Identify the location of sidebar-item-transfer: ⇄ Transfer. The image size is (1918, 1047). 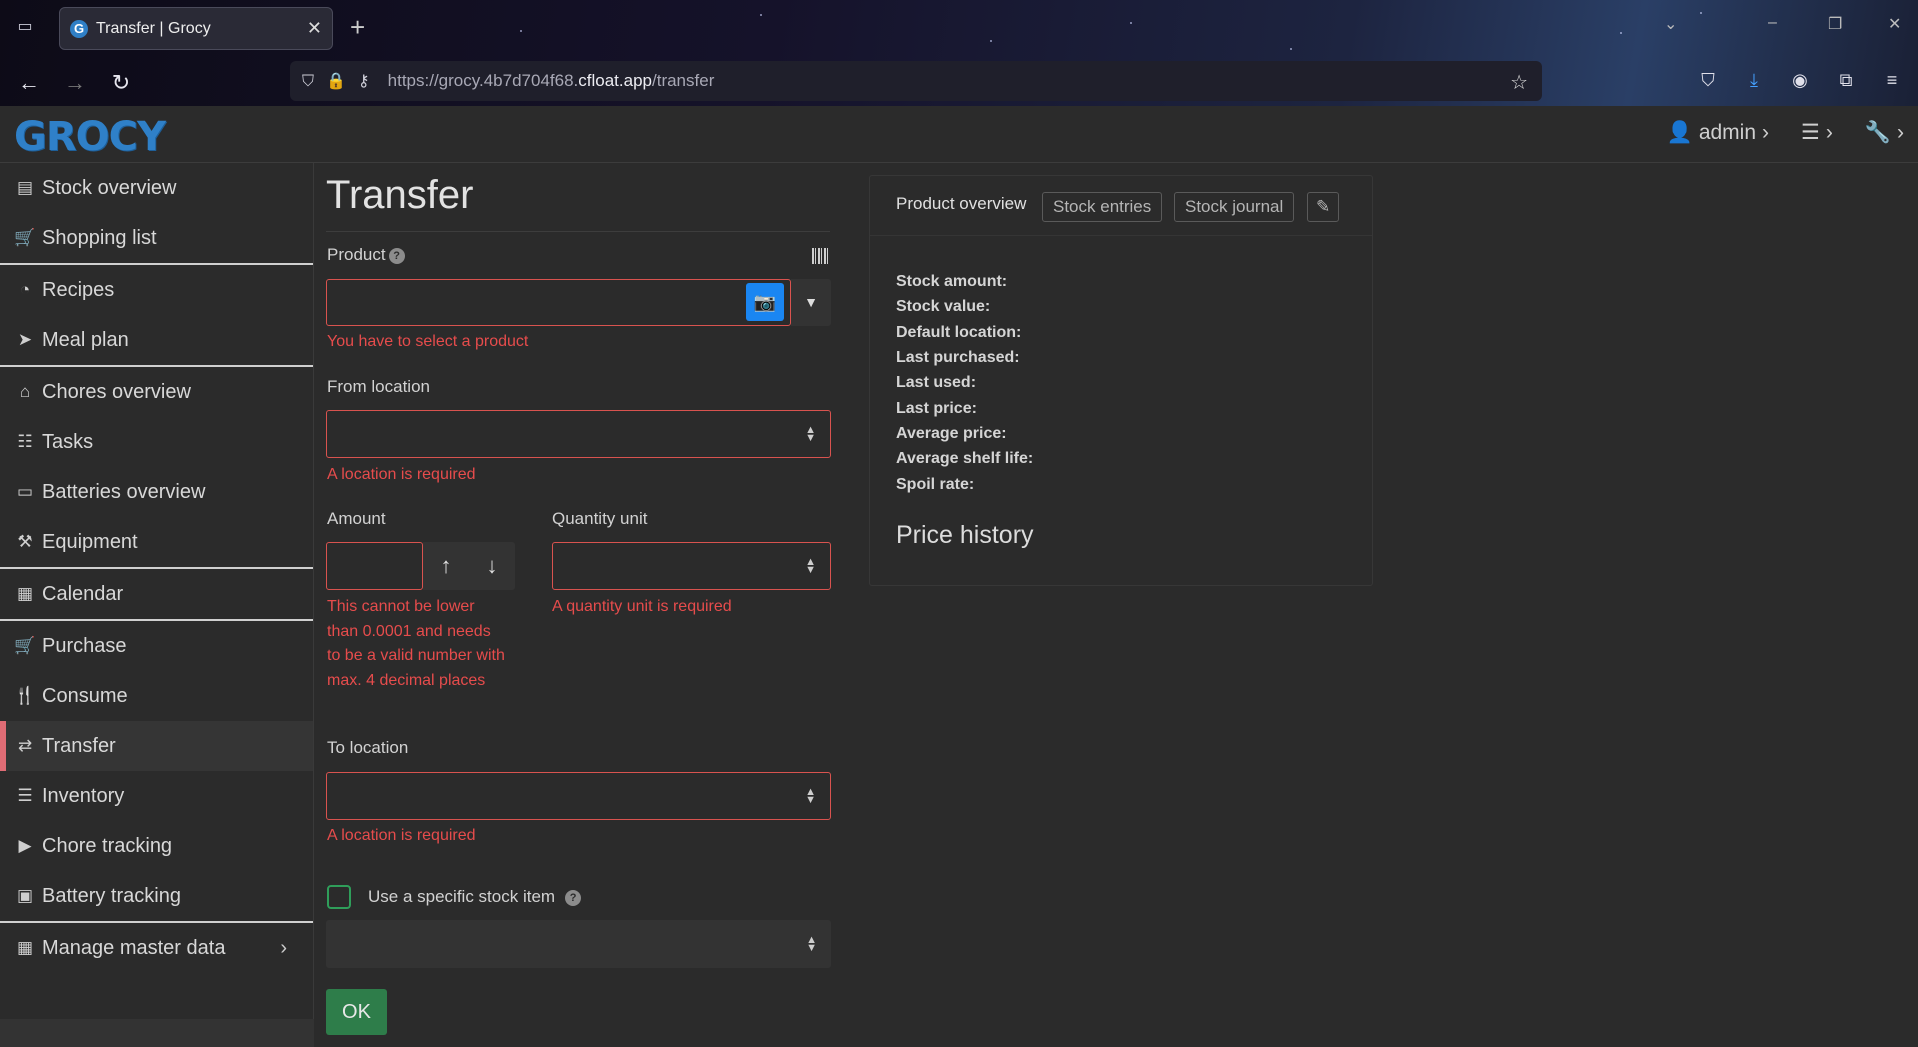
(156, 746).